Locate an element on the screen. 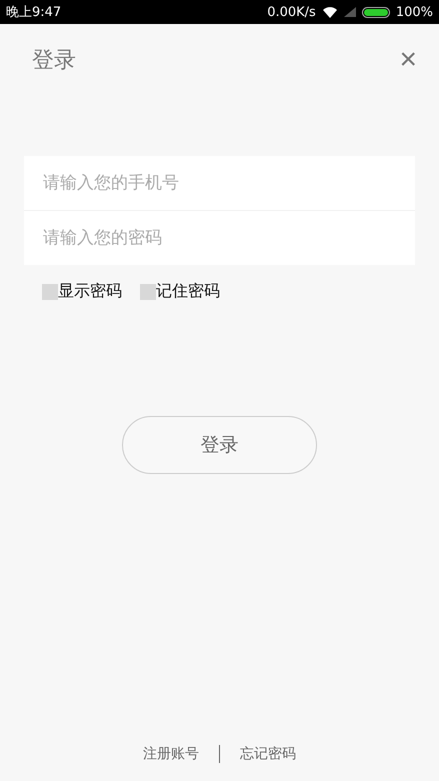 This screenshot has width=439, height=781. login-button: 登录 is located at coordinates (219, 445).